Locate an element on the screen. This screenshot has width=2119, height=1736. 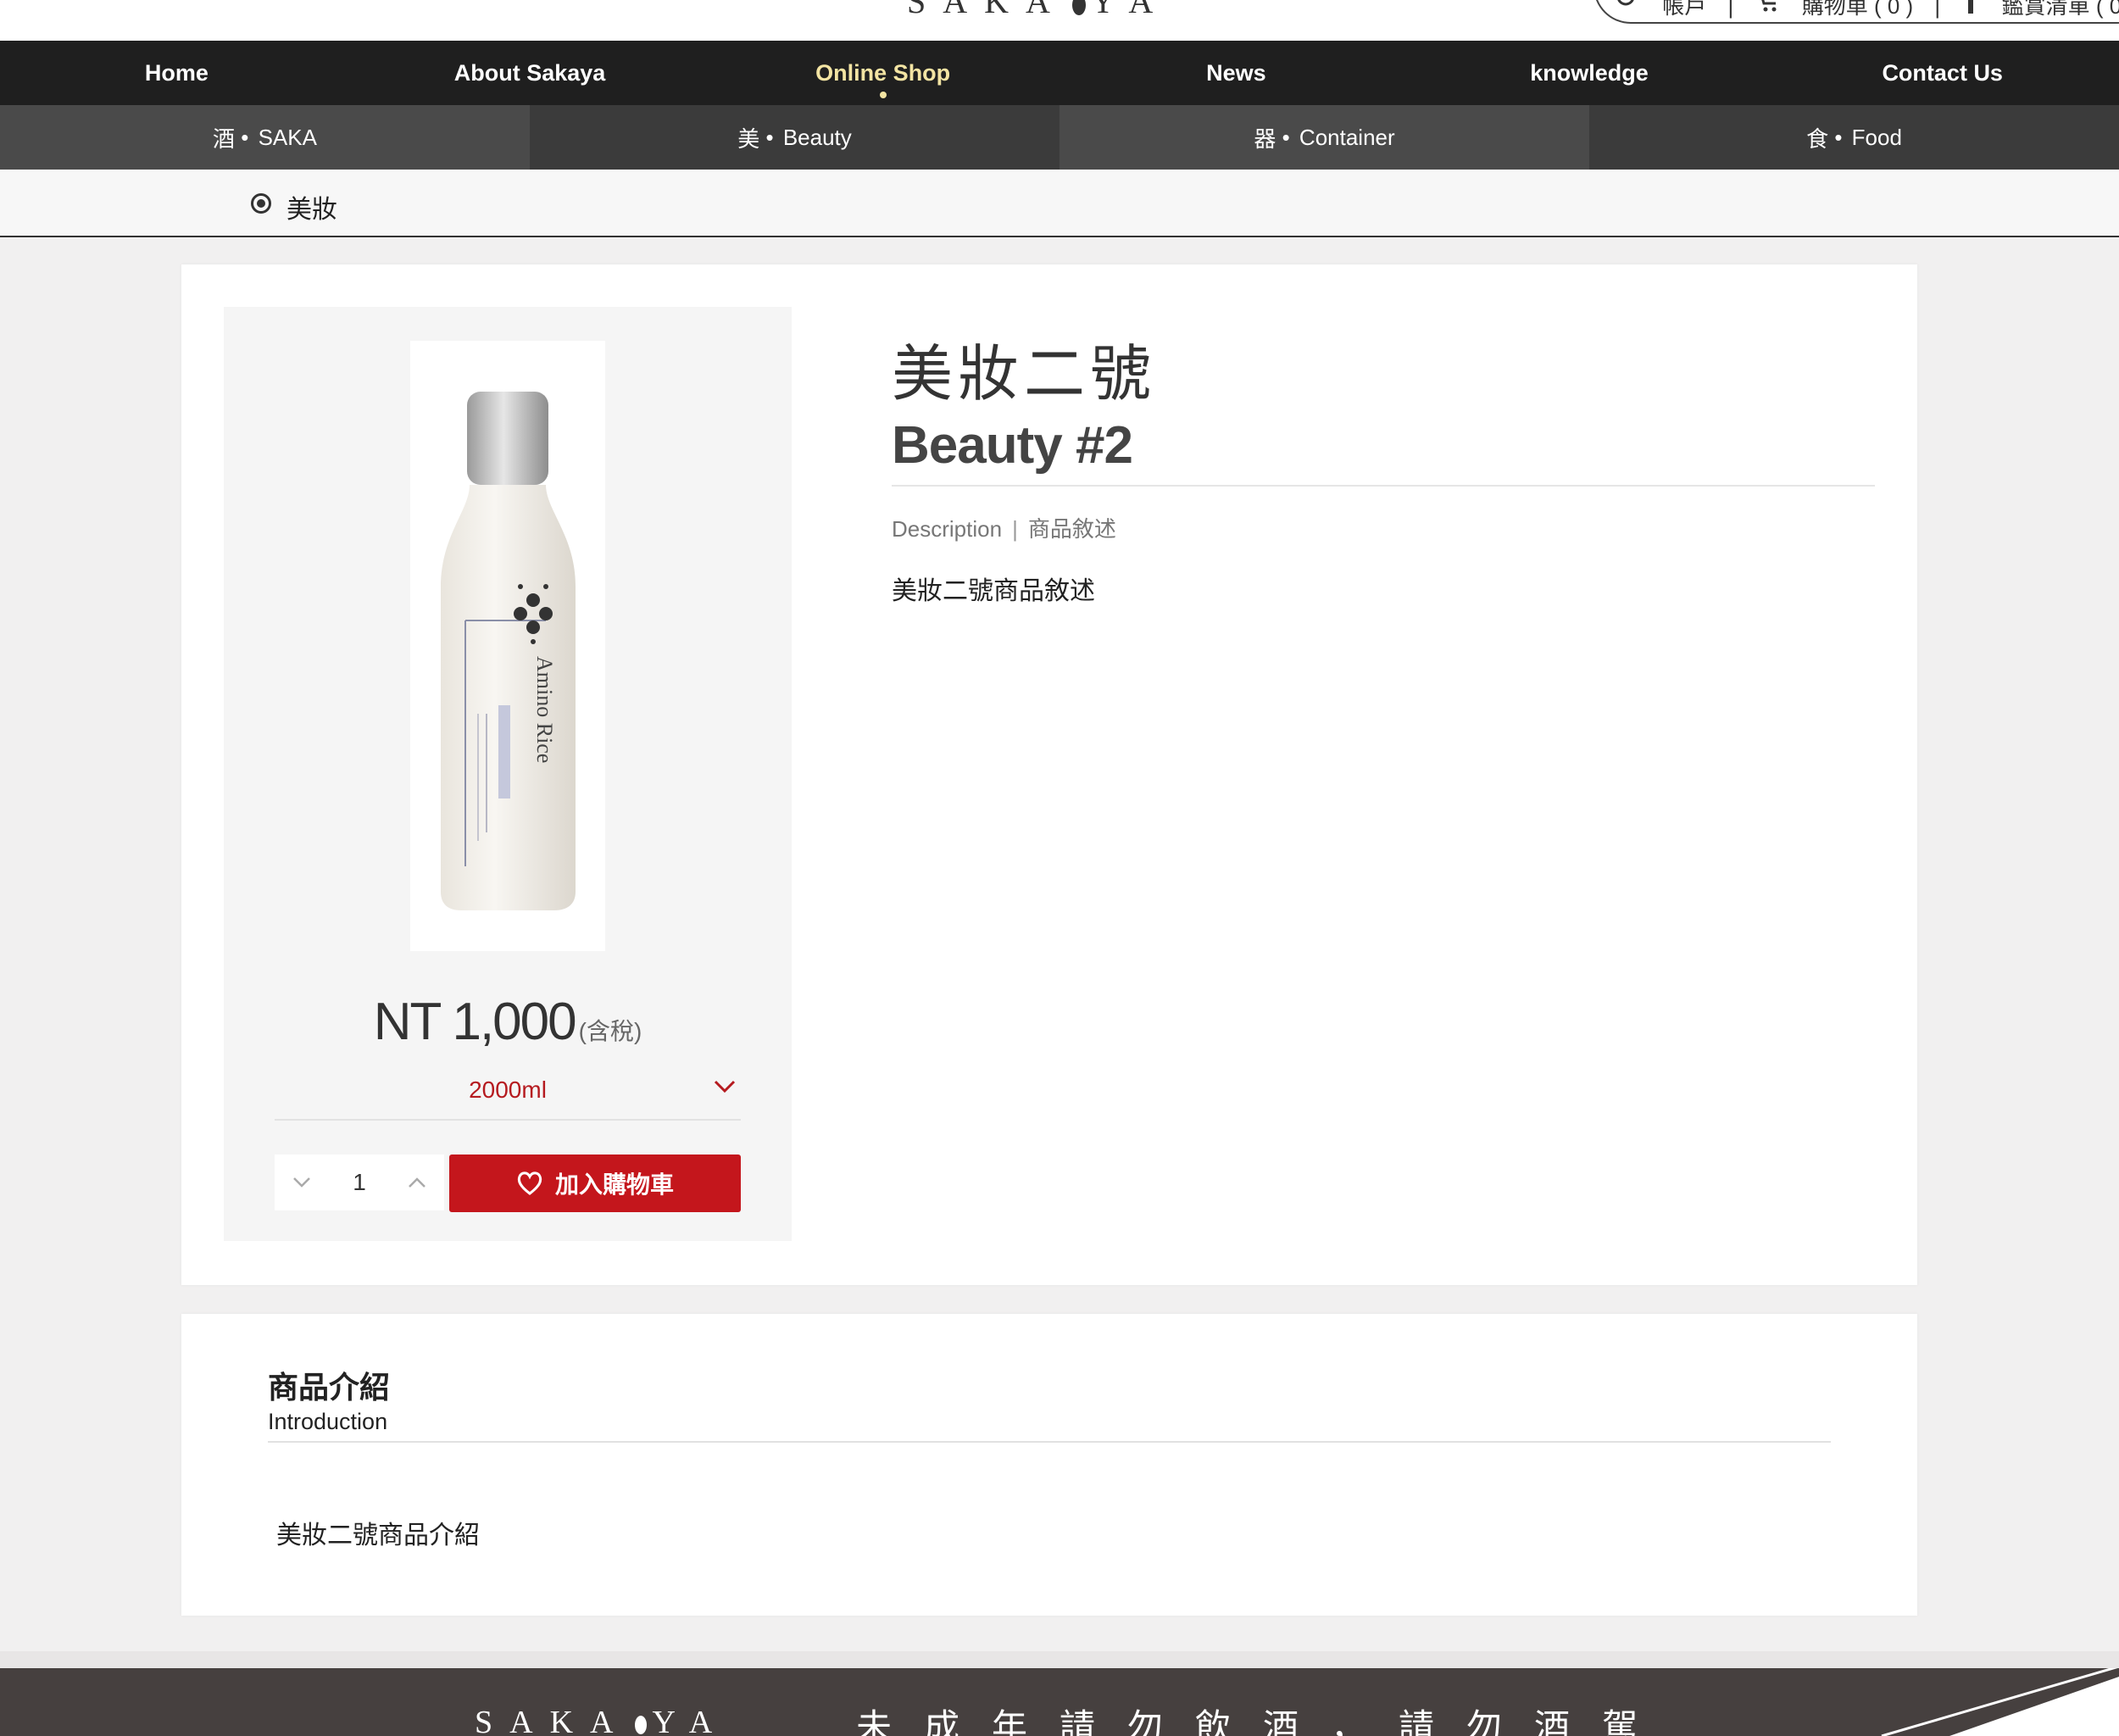
cart-icon is located at coordinates (1771, 9).